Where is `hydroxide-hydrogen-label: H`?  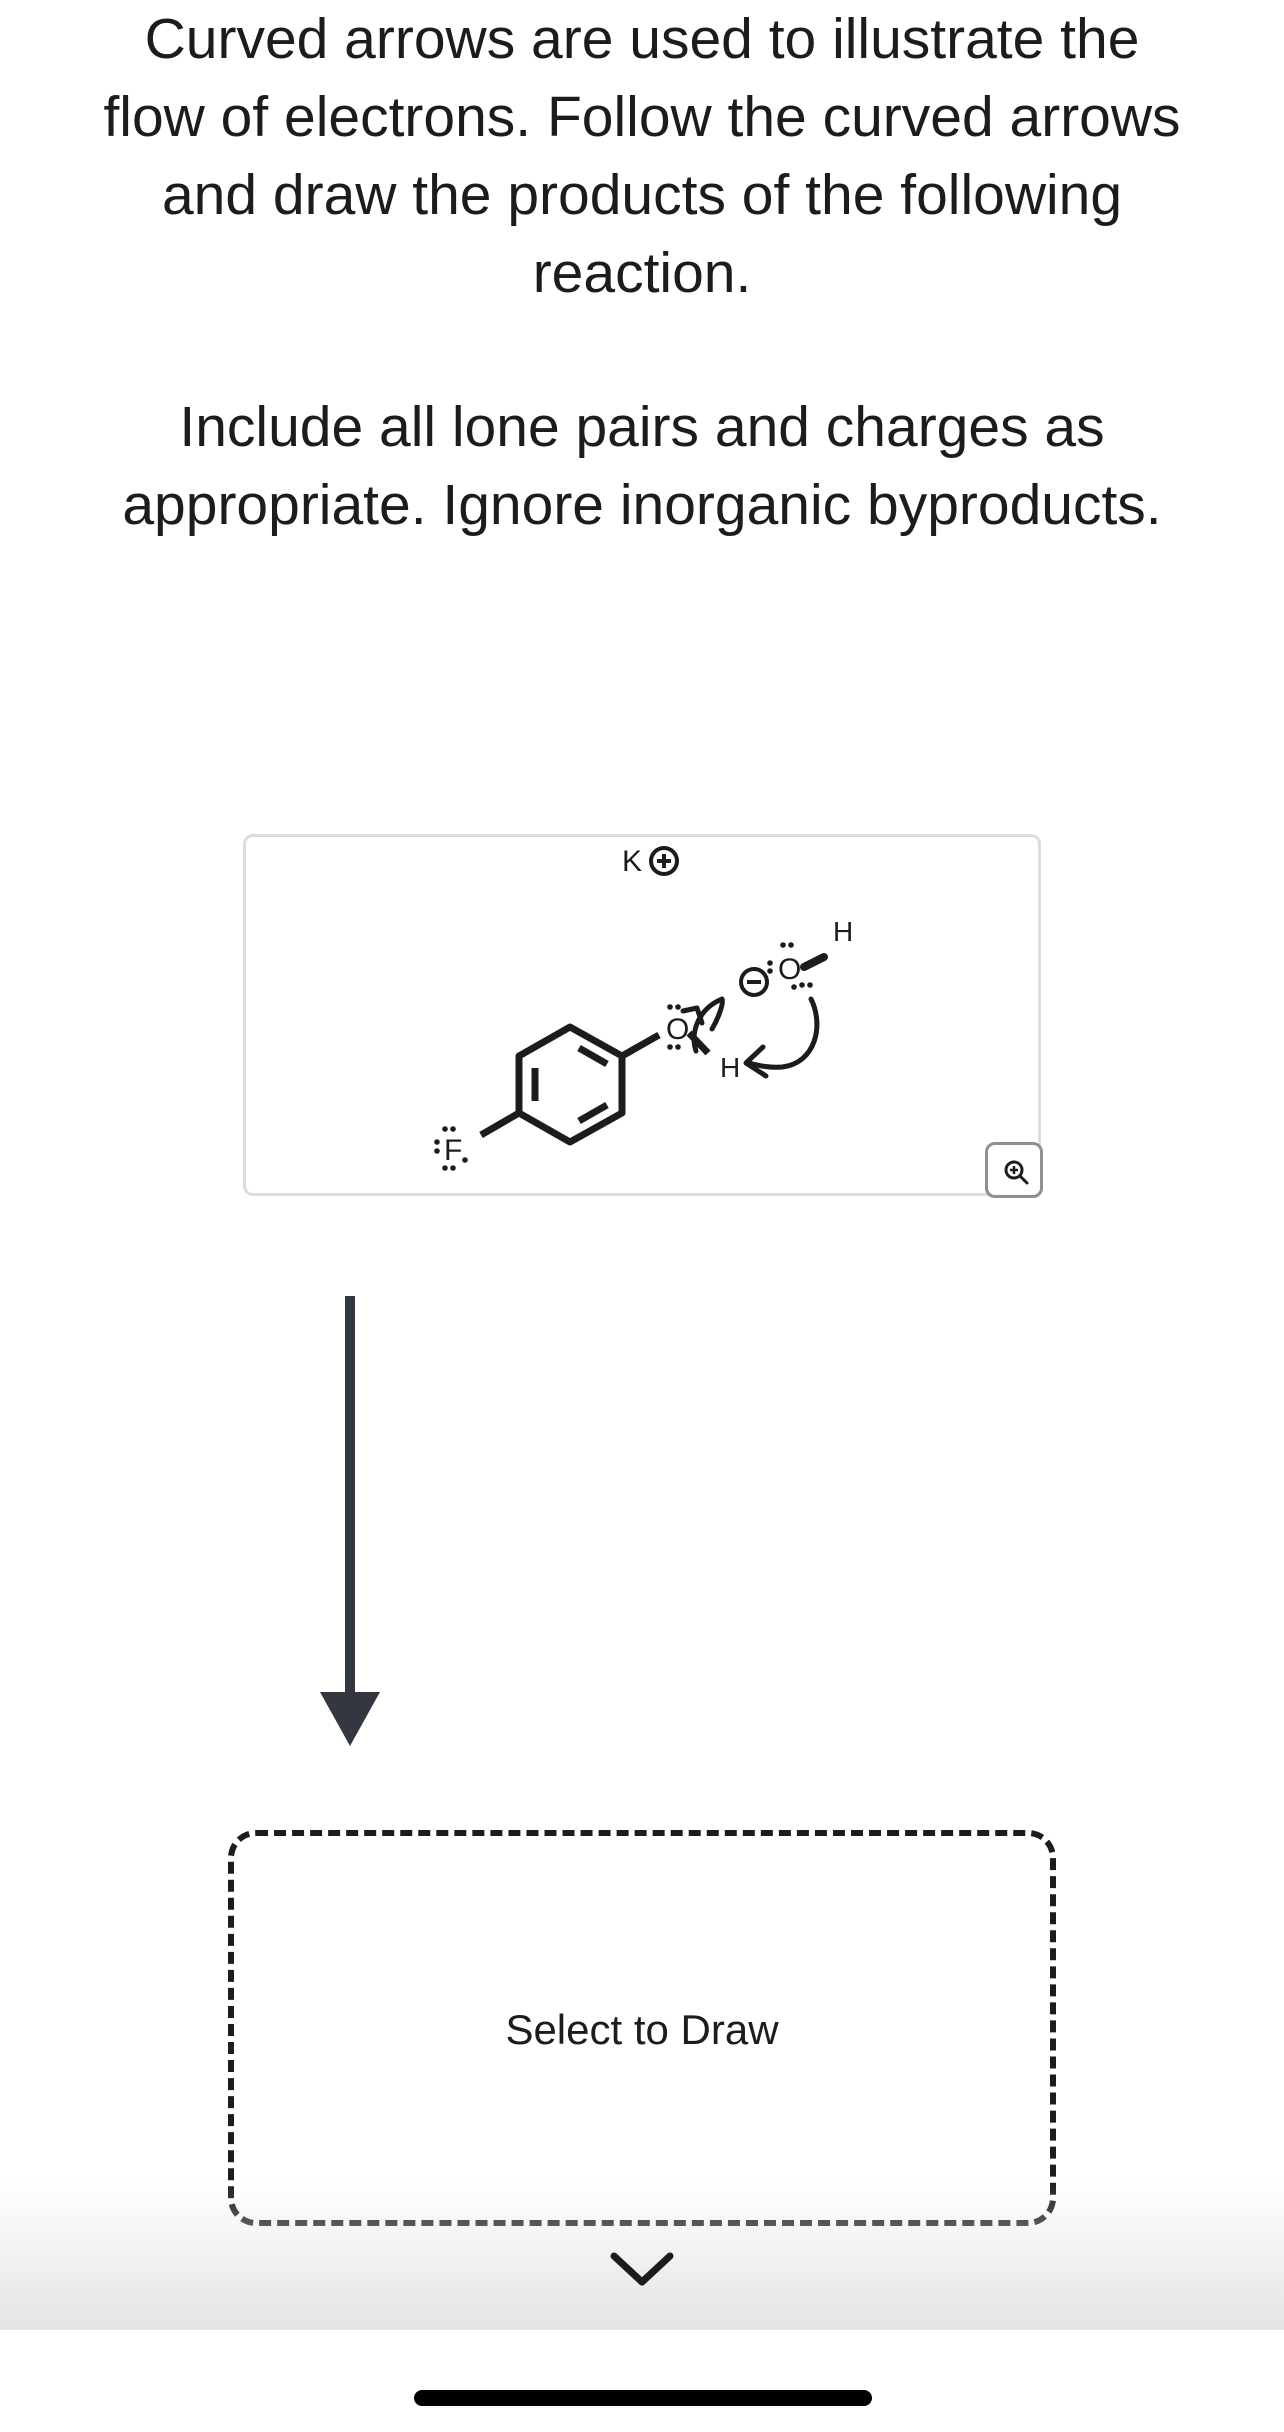
hydroxide-hydrogen-label: H is located at coordinates (843, 931).